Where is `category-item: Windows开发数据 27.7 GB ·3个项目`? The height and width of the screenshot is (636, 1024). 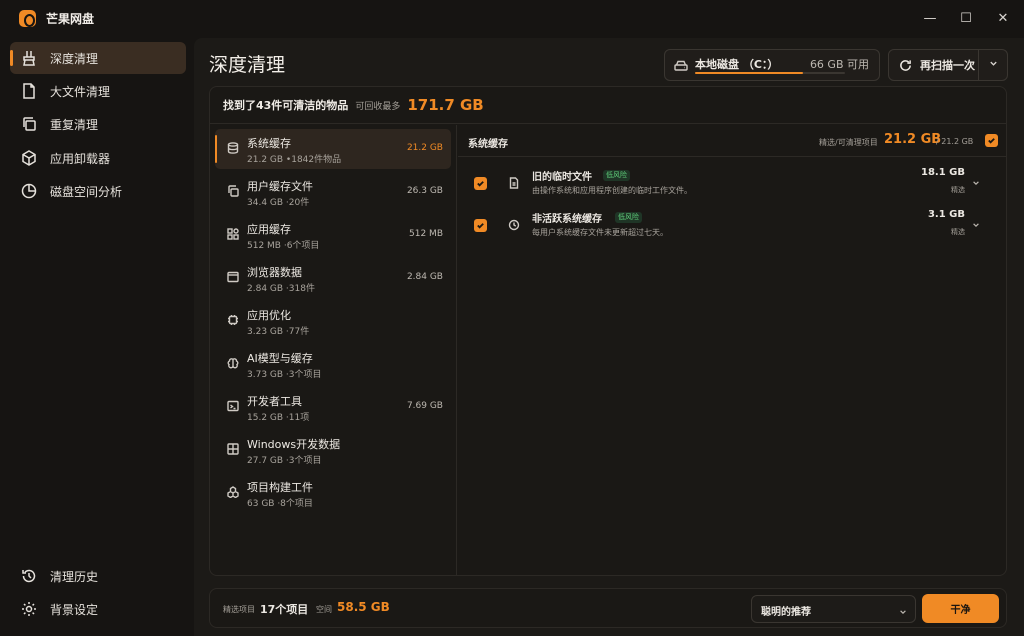 category-item: Windows开发数据 27.7 GB ·3个项目 is located at coordinates (333, 450).